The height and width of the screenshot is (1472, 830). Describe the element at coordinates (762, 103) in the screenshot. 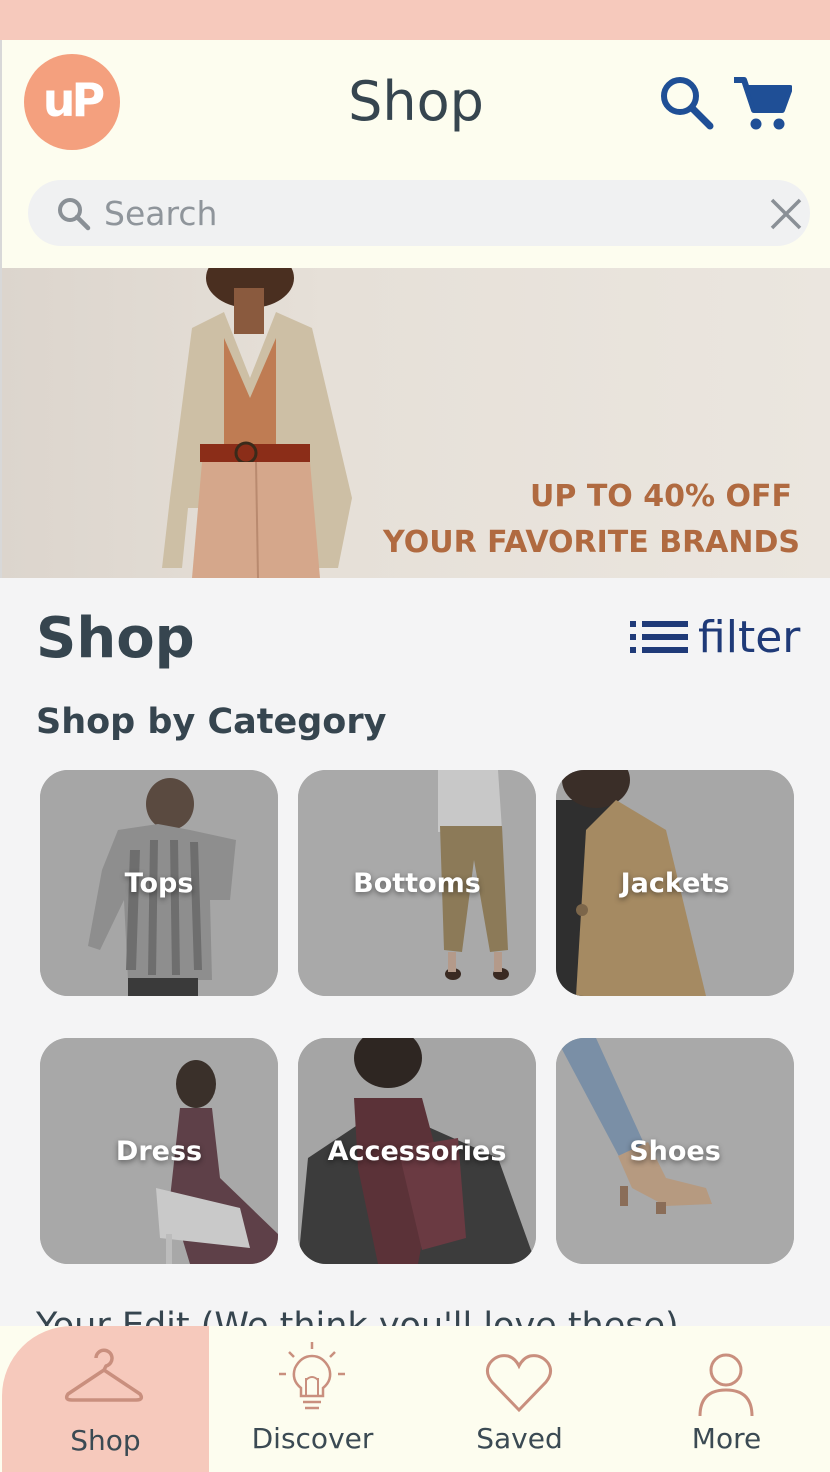

I see `cart-icon` at that location.